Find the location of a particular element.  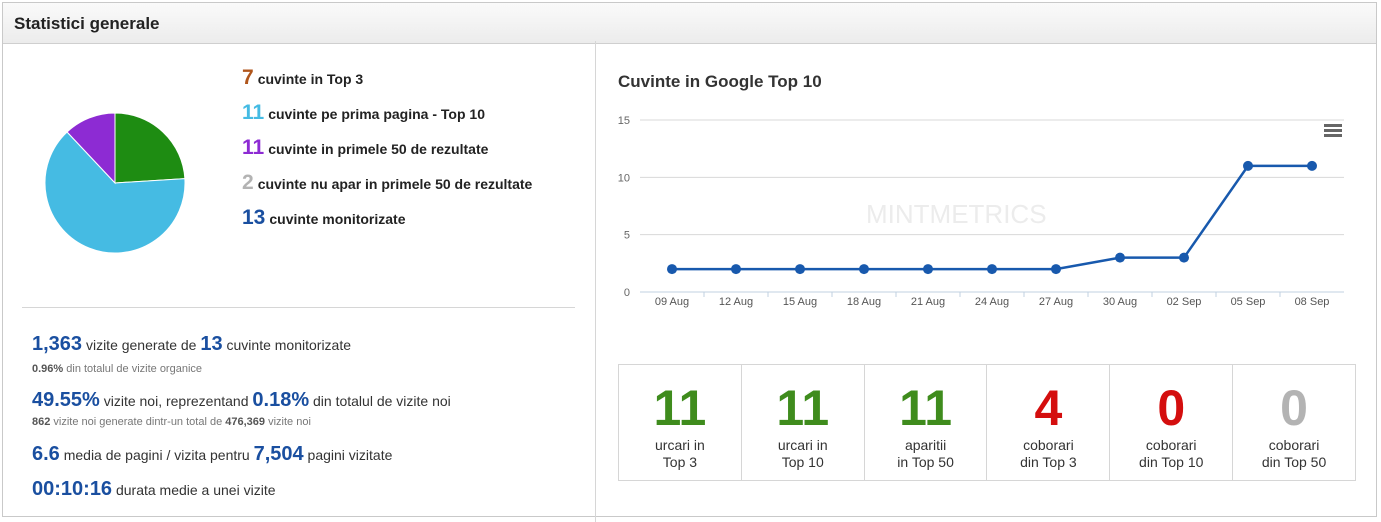

legend-text: cuvinte pe prima pagina - Top 10 is located at coordinates (376, 114).